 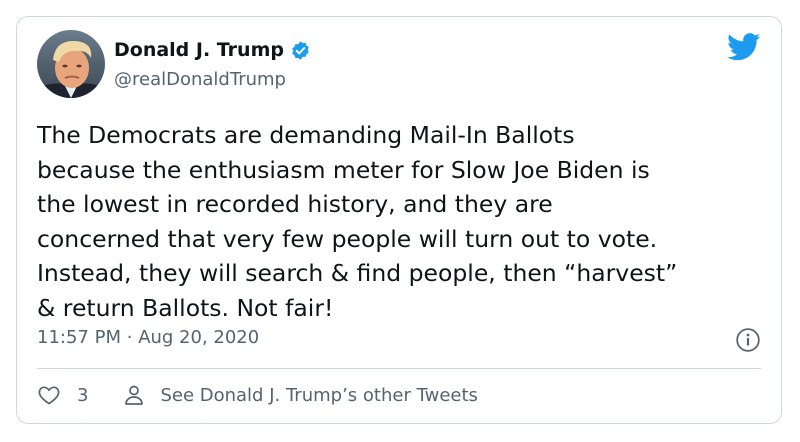 I want to click on avatar, so click(x=71, y=64).